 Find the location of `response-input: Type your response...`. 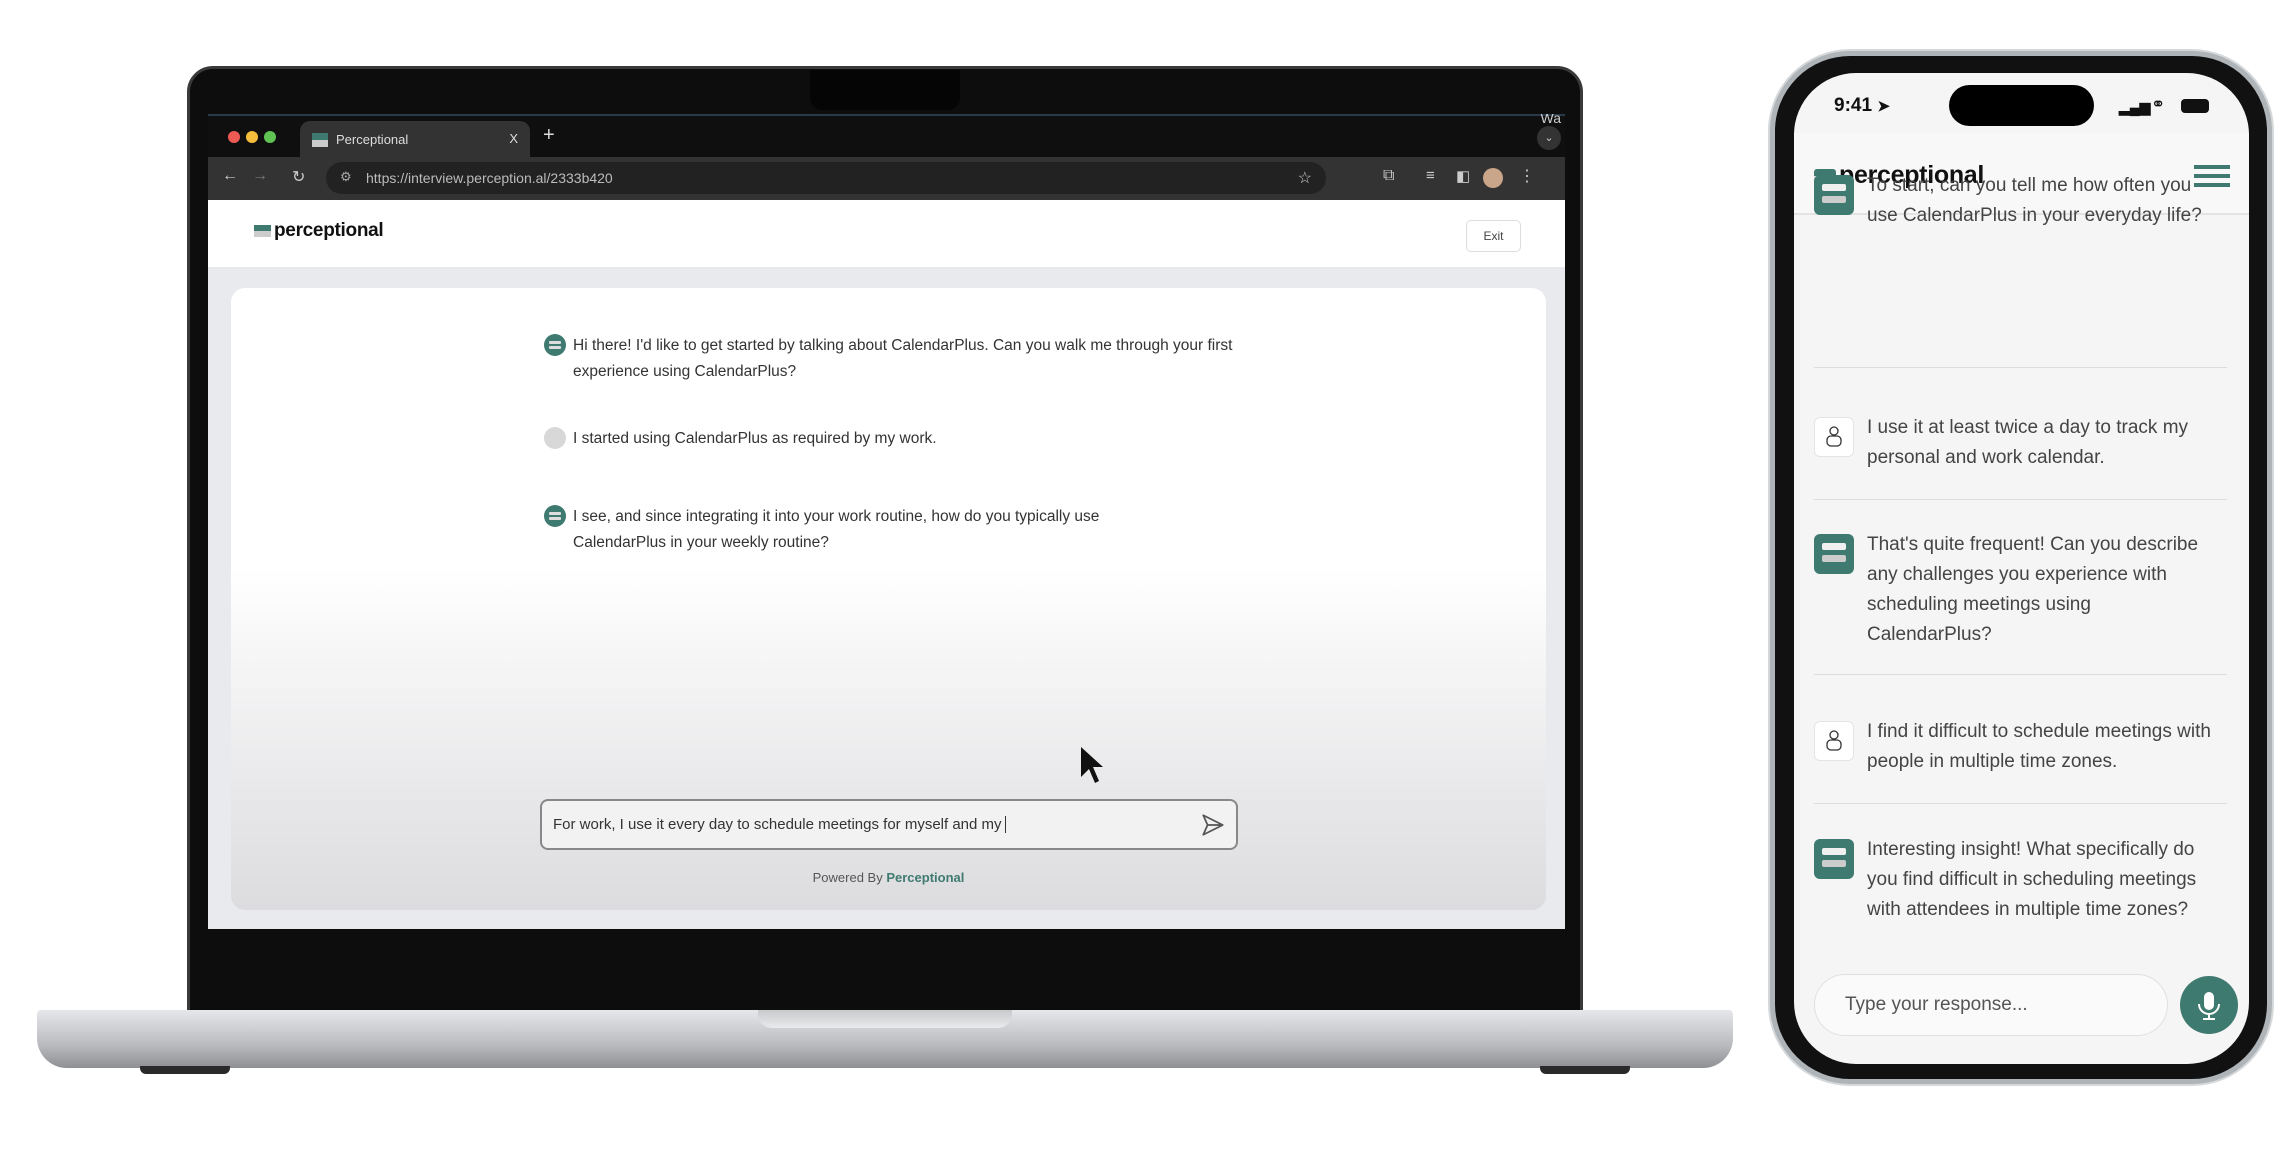

response-input: Type your response... is located at coordinates (1991, 1005).